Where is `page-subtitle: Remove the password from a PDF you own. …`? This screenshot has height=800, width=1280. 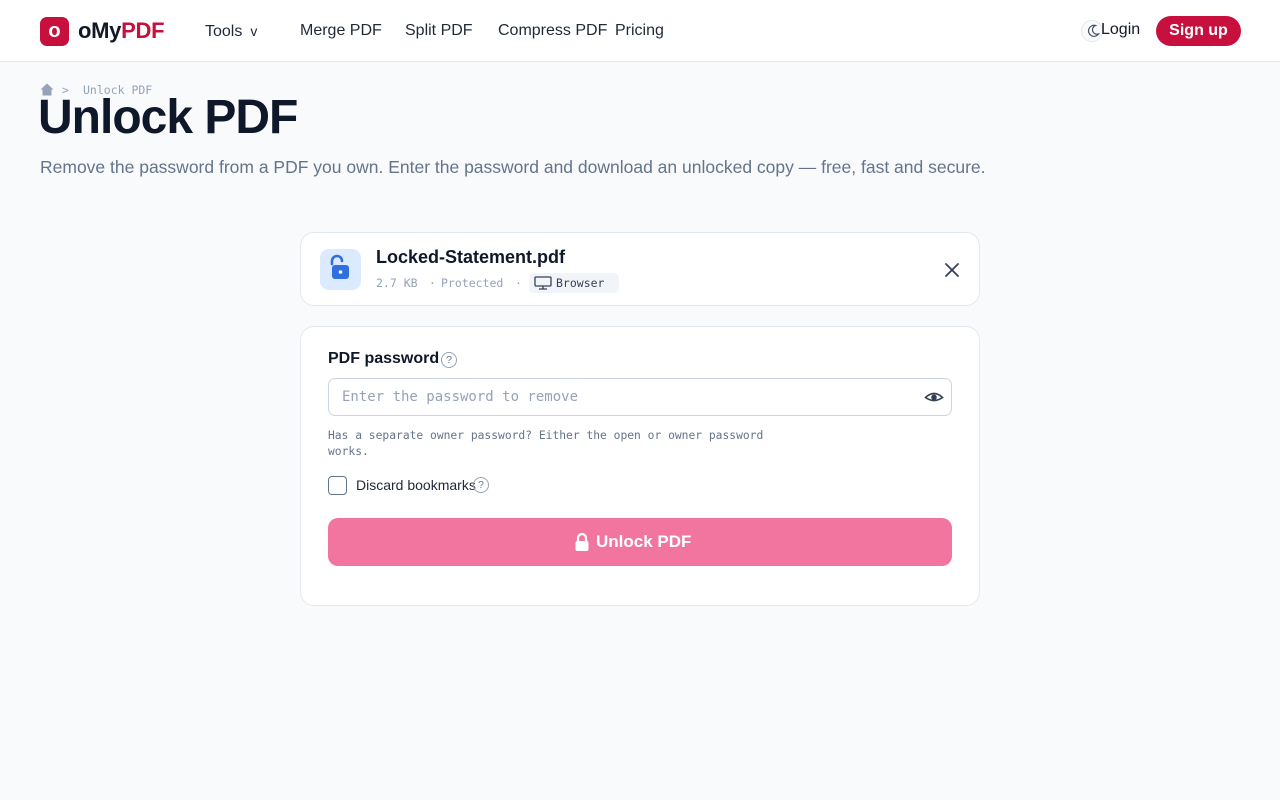 page-subtitle: Remove the password from a PDF you own. … is located at coordinates (513, 167).